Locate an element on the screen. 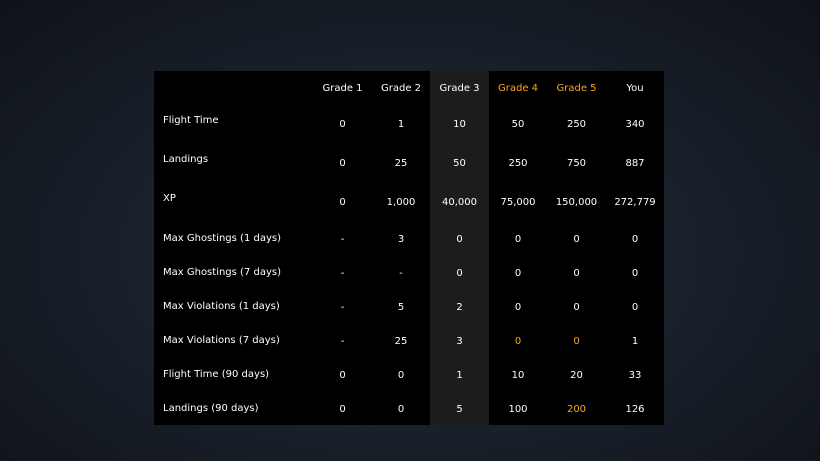 The height and width of the screenshot is (461, 820). table-cell: 150,000 is located at coordinates (576, 202).